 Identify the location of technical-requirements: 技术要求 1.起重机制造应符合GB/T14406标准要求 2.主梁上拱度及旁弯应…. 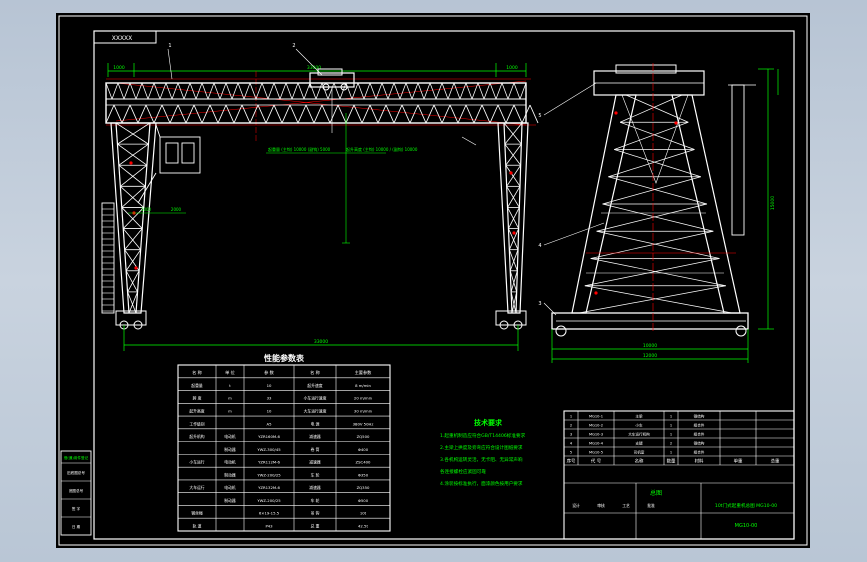
(483, 452).